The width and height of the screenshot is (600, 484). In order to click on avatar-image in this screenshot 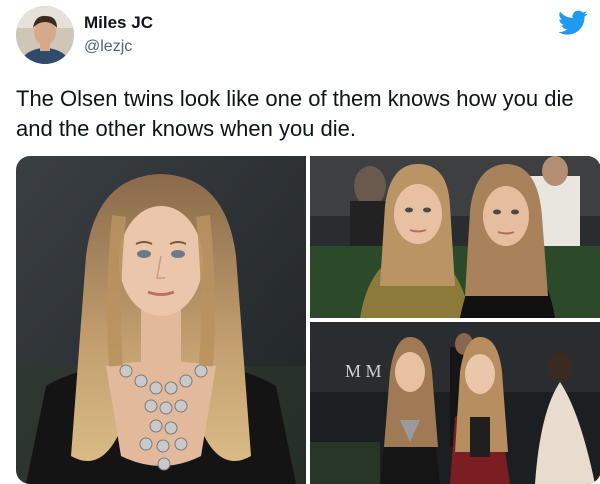, I will do `click(45, 35)`.